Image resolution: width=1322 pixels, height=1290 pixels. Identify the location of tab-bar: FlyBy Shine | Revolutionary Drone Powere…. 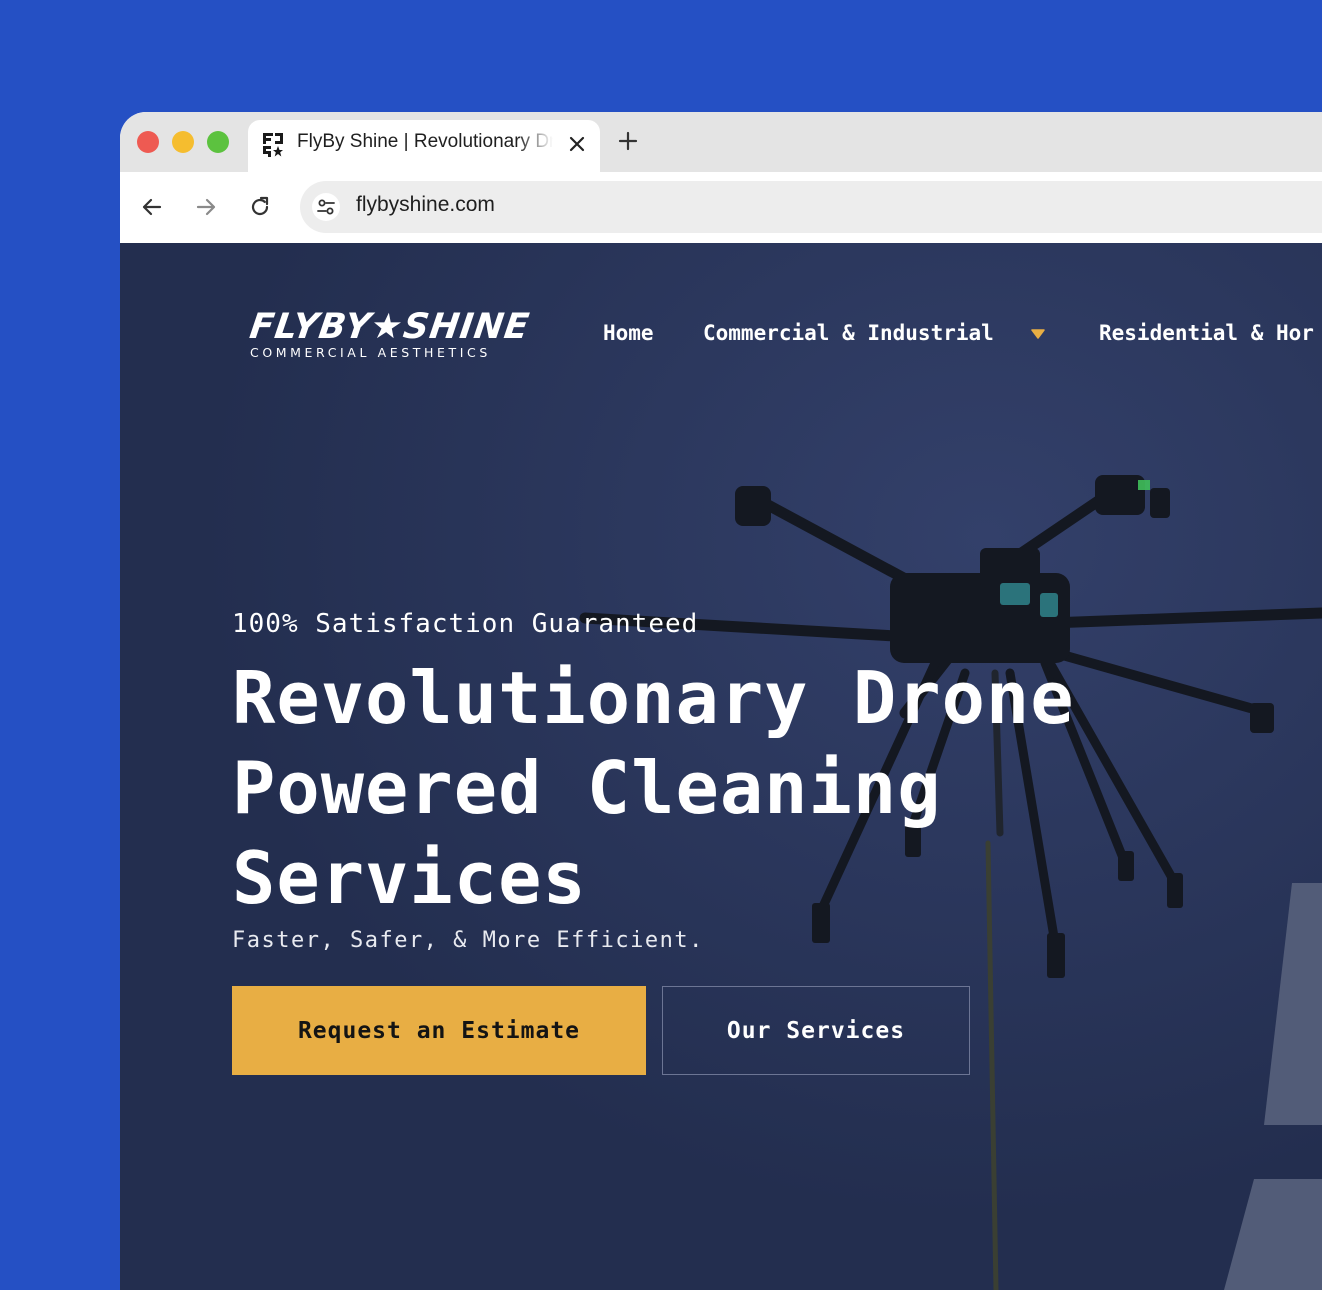
(721, 142).